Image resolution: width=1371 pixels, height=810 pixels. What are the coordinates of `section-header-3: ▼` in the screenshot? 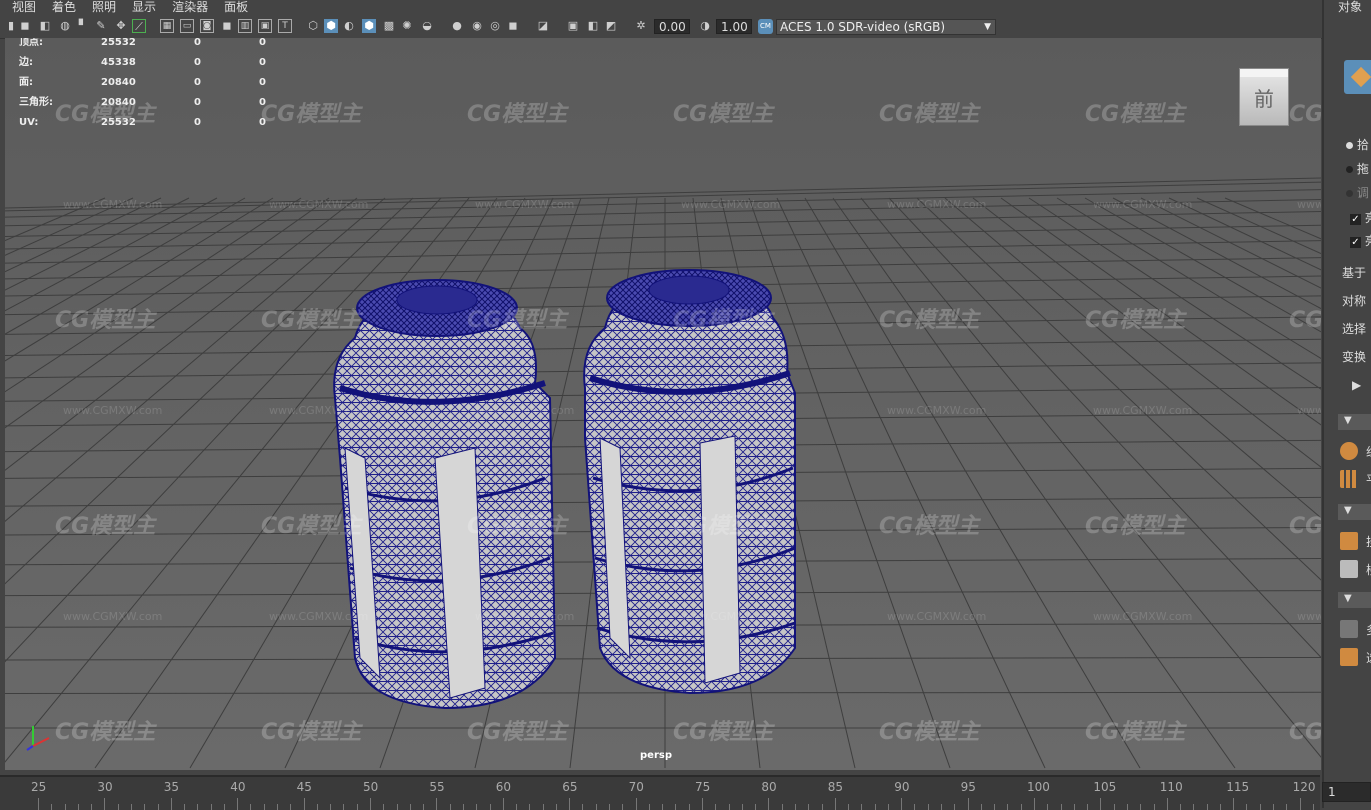 It's located at (1354, 600).